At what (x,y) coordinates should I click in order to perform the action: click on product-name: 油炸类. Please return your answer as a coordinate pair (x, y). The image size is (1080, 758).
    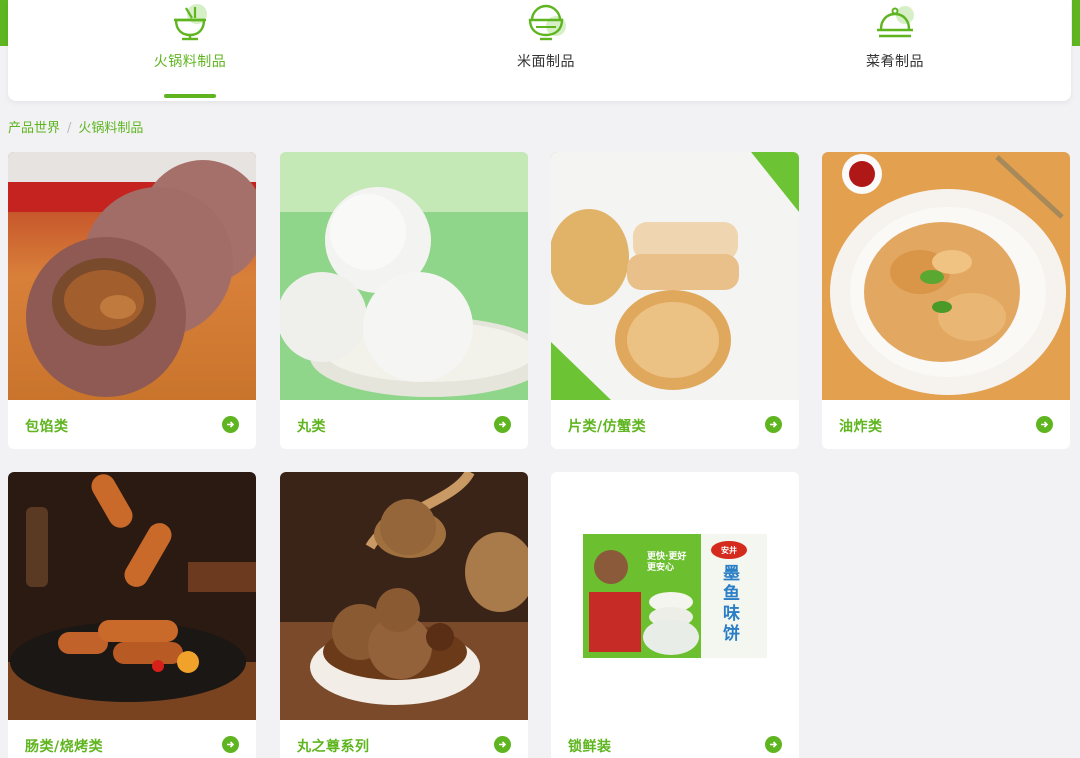
    Looking at the image, I should click on (861, 427).